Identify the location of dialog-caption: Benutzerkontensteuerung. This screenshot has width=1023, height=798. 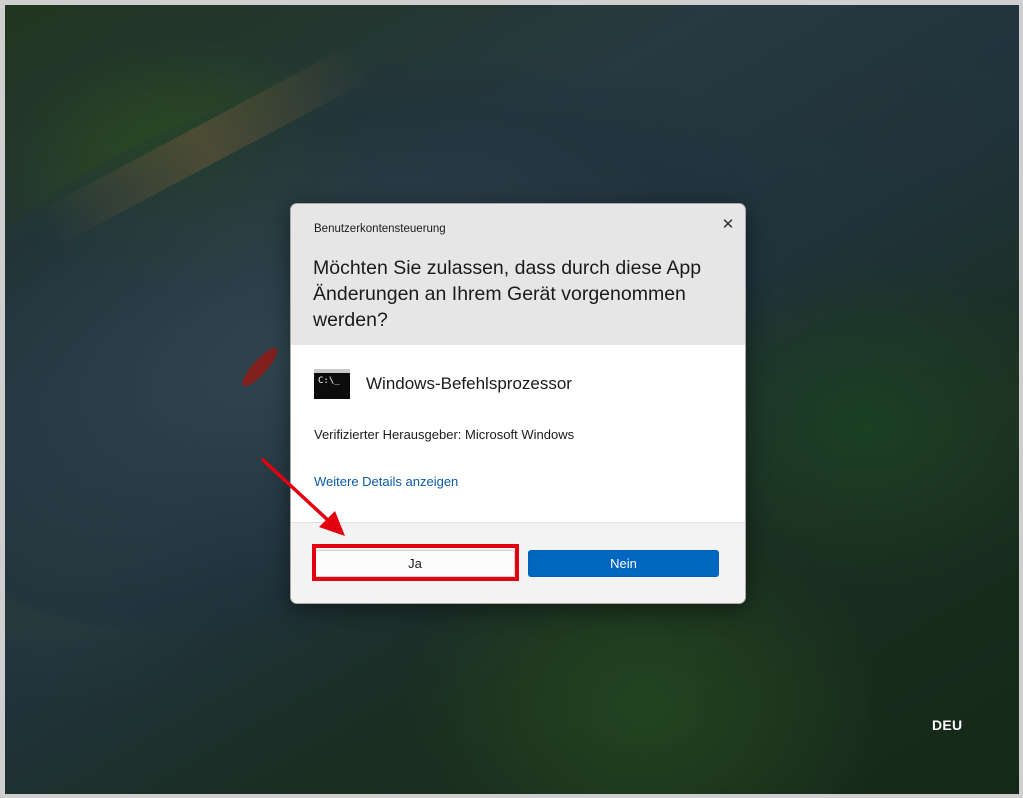
(380, 229).